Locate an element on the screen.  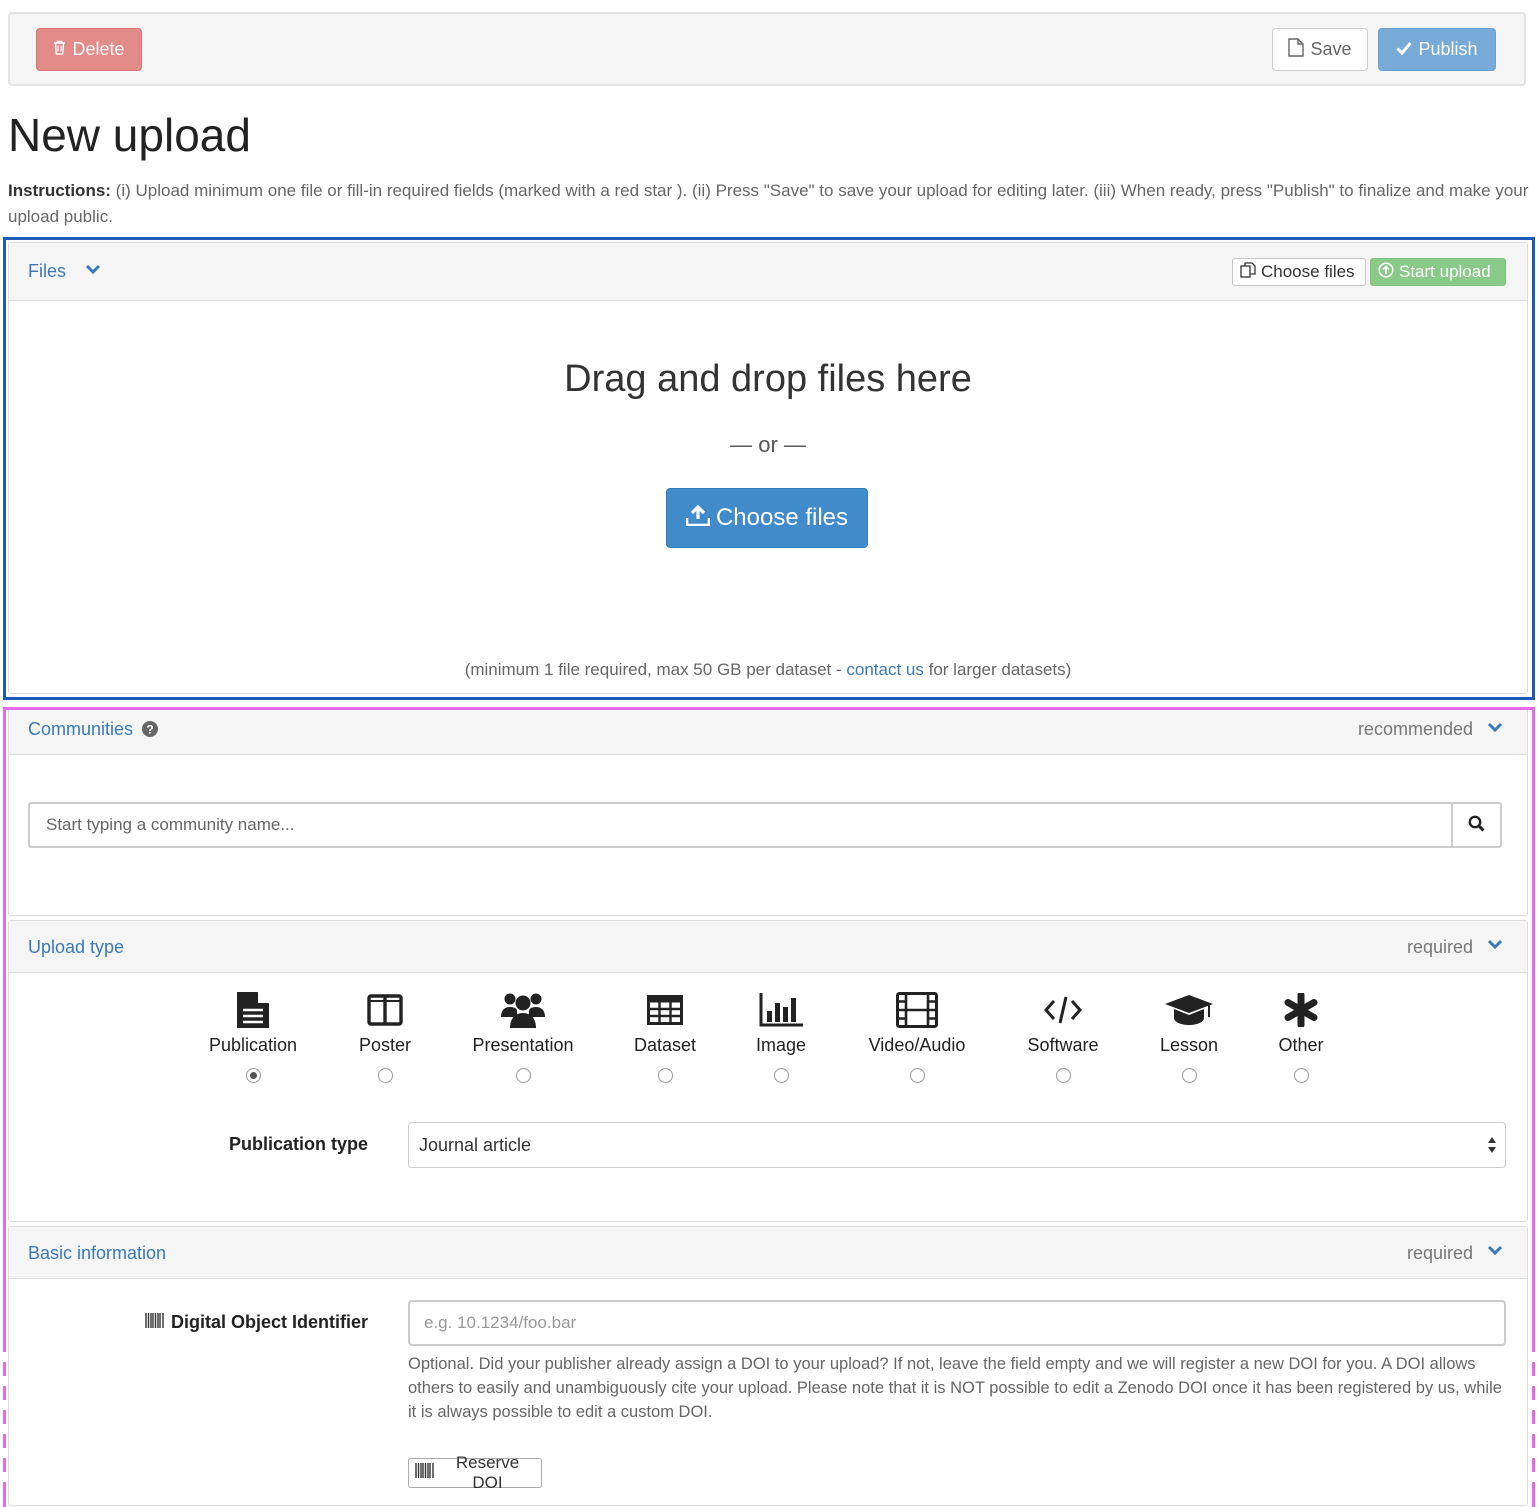
trash-icon is located at coordinates (59, 49).